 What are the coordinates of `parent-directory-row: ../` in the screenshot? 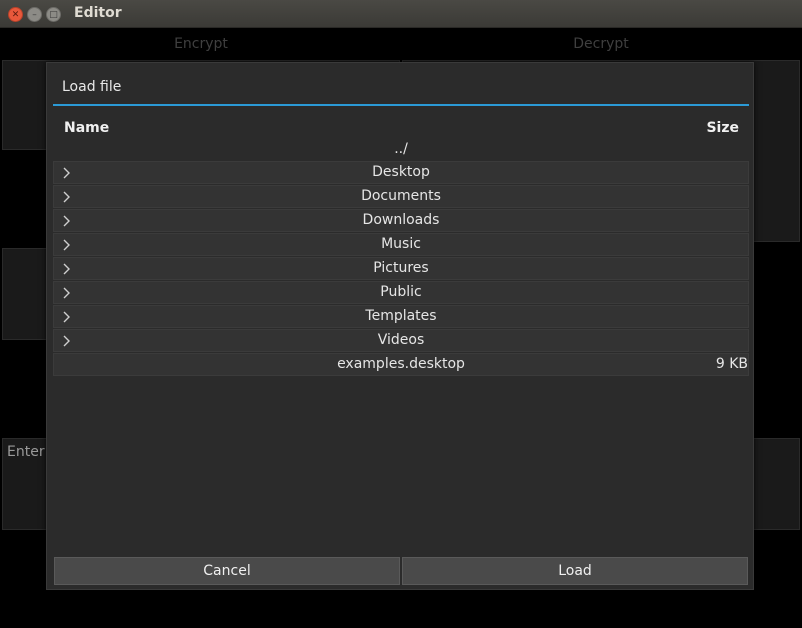 It's located at (401, 150).